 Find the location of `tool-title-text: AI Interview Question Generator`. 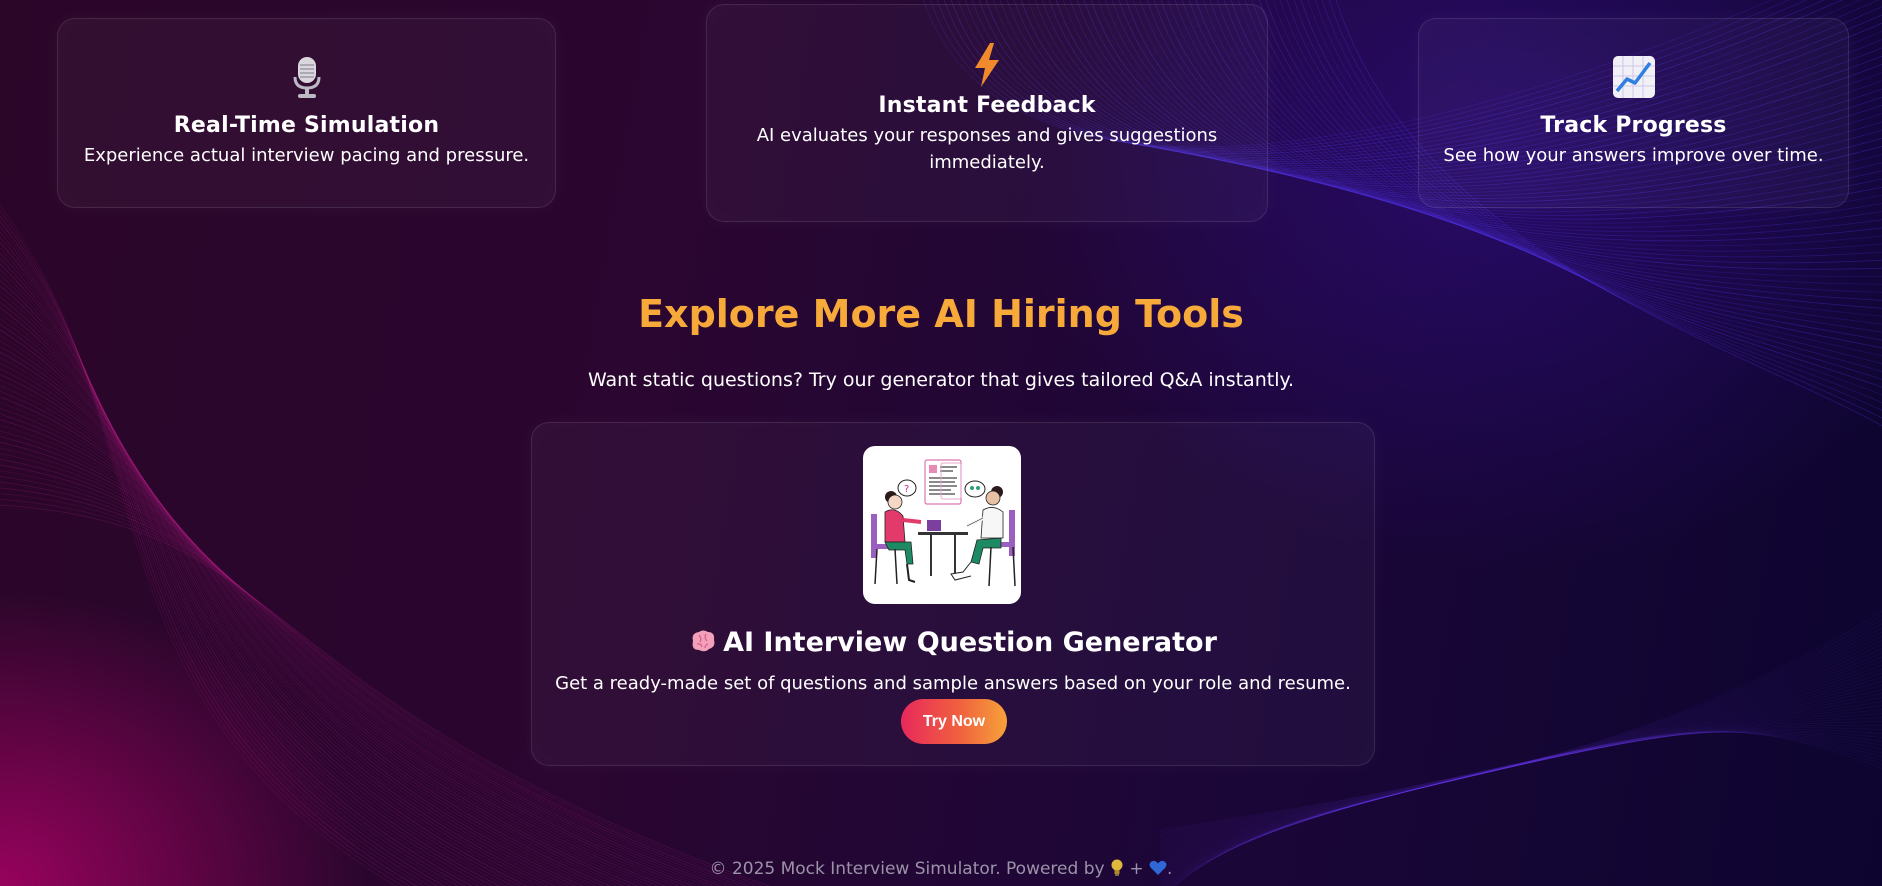

tool-title-text: AI Interview Question Generator is located at coordinates (970, 642).